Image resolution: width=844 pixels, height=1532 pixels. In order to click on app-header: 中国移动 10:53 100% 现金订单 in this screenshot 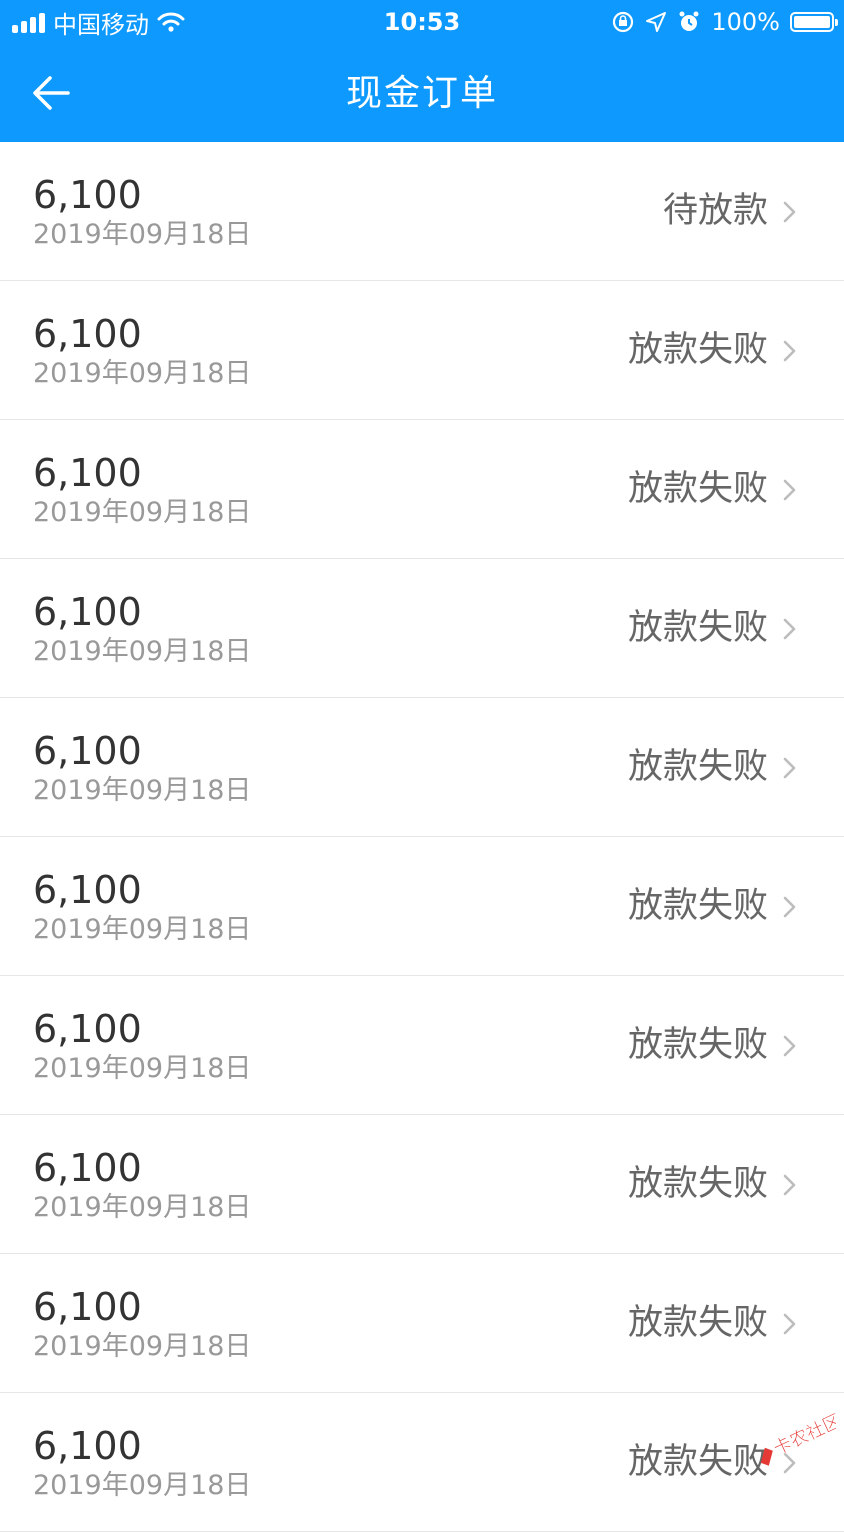, I will do `click(422, 71)`.